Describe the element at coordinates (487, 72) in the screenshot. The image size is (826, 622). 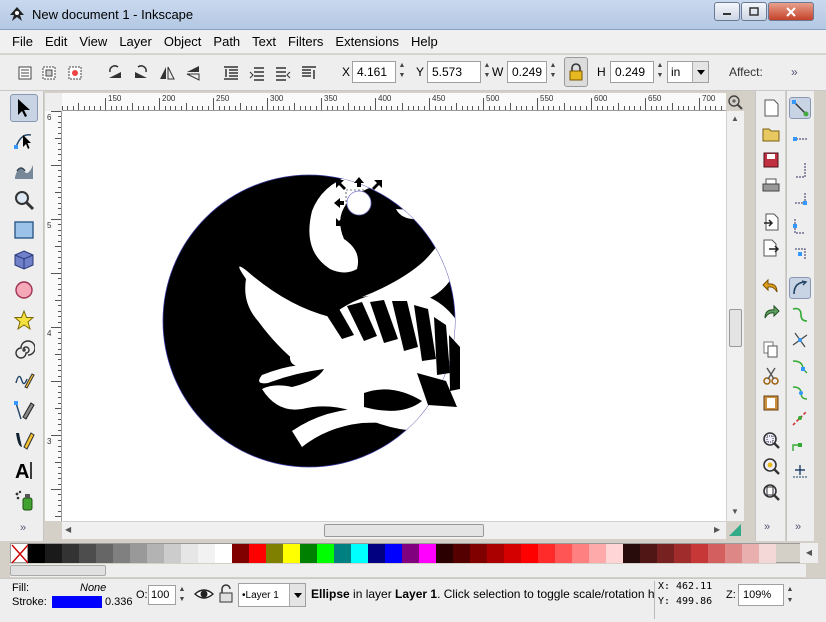
I see `y-spinner: ▲ ▼` at that location.